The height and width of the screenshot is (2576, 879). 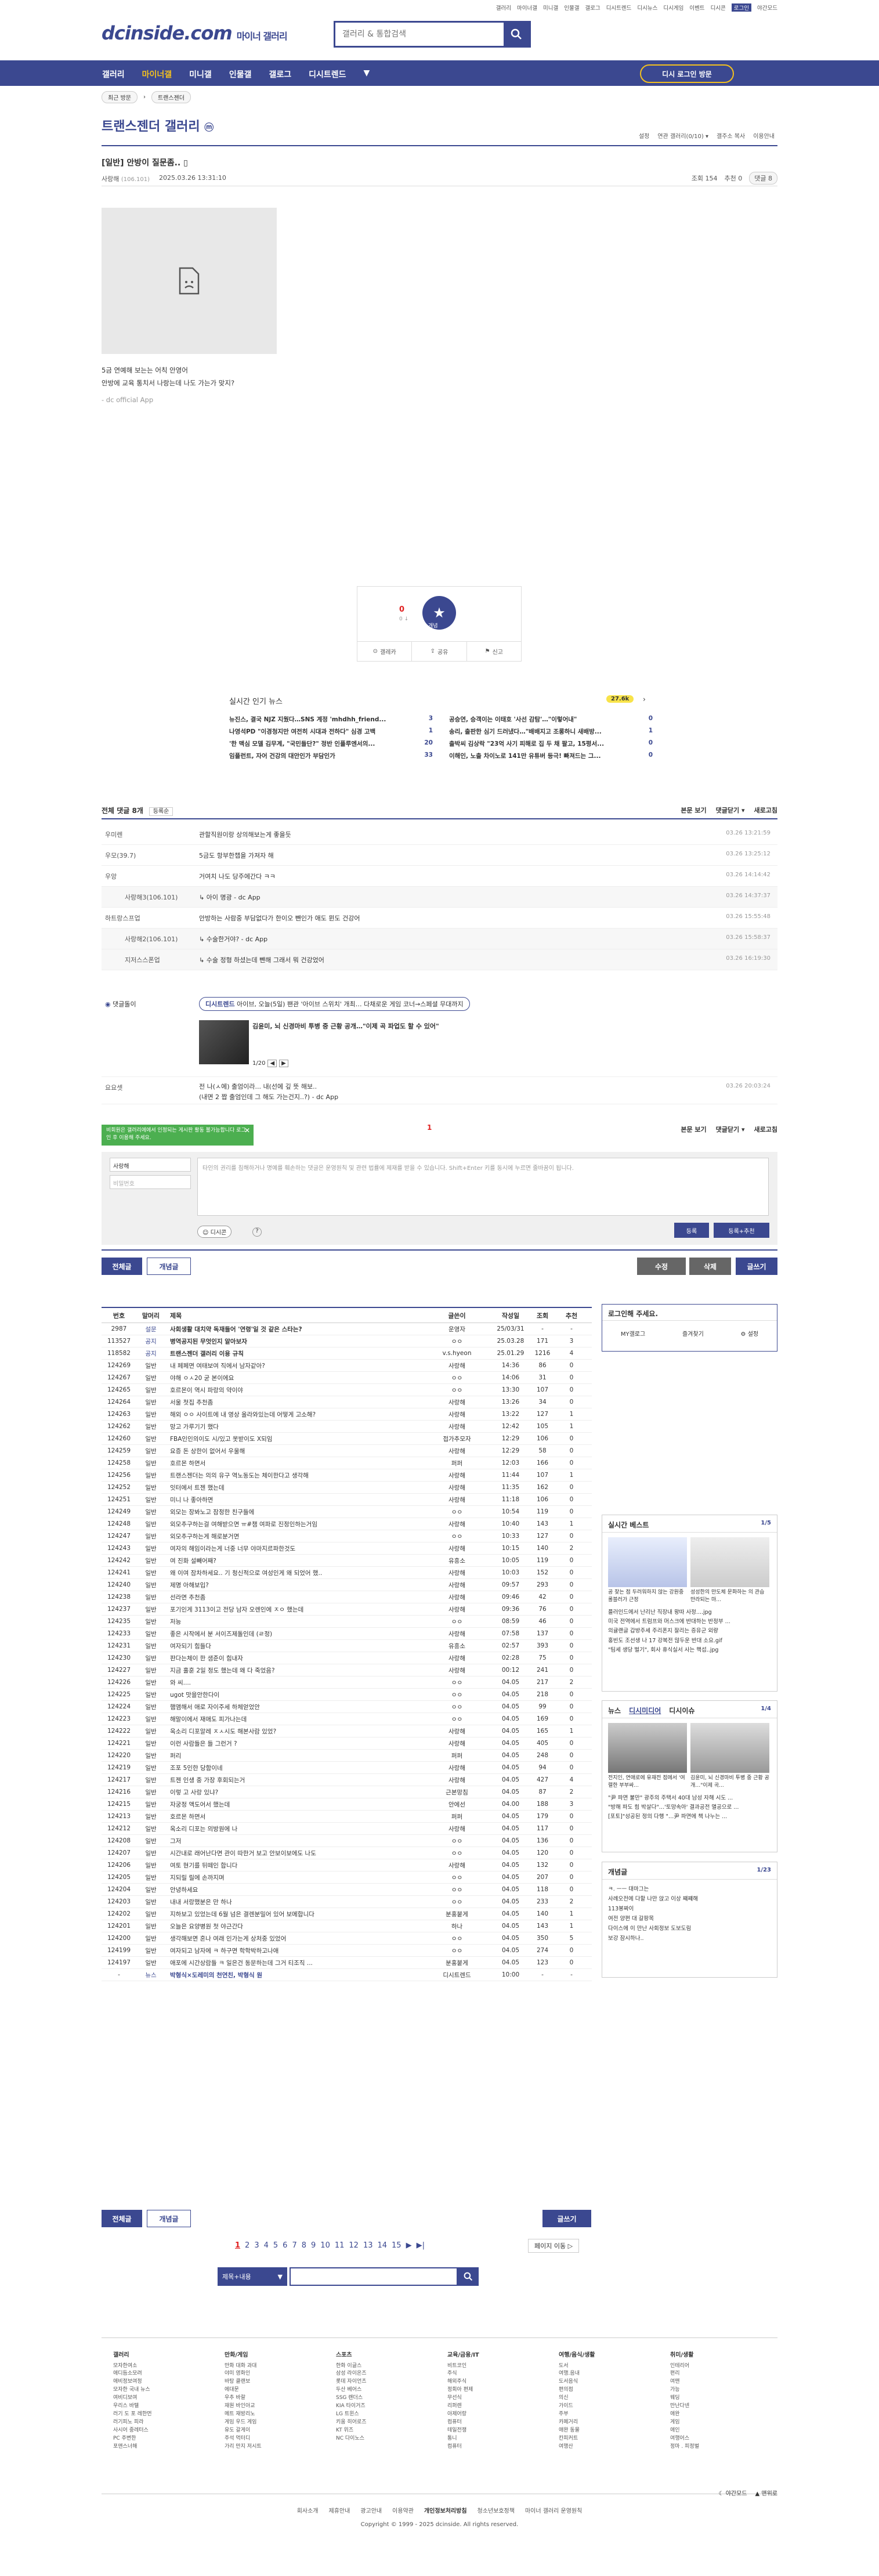 What do you see at coordinates (681, 1710) in the screenshot?
I see `tab-dcissue: 디시이슈` at bounding box center [681, 1710].